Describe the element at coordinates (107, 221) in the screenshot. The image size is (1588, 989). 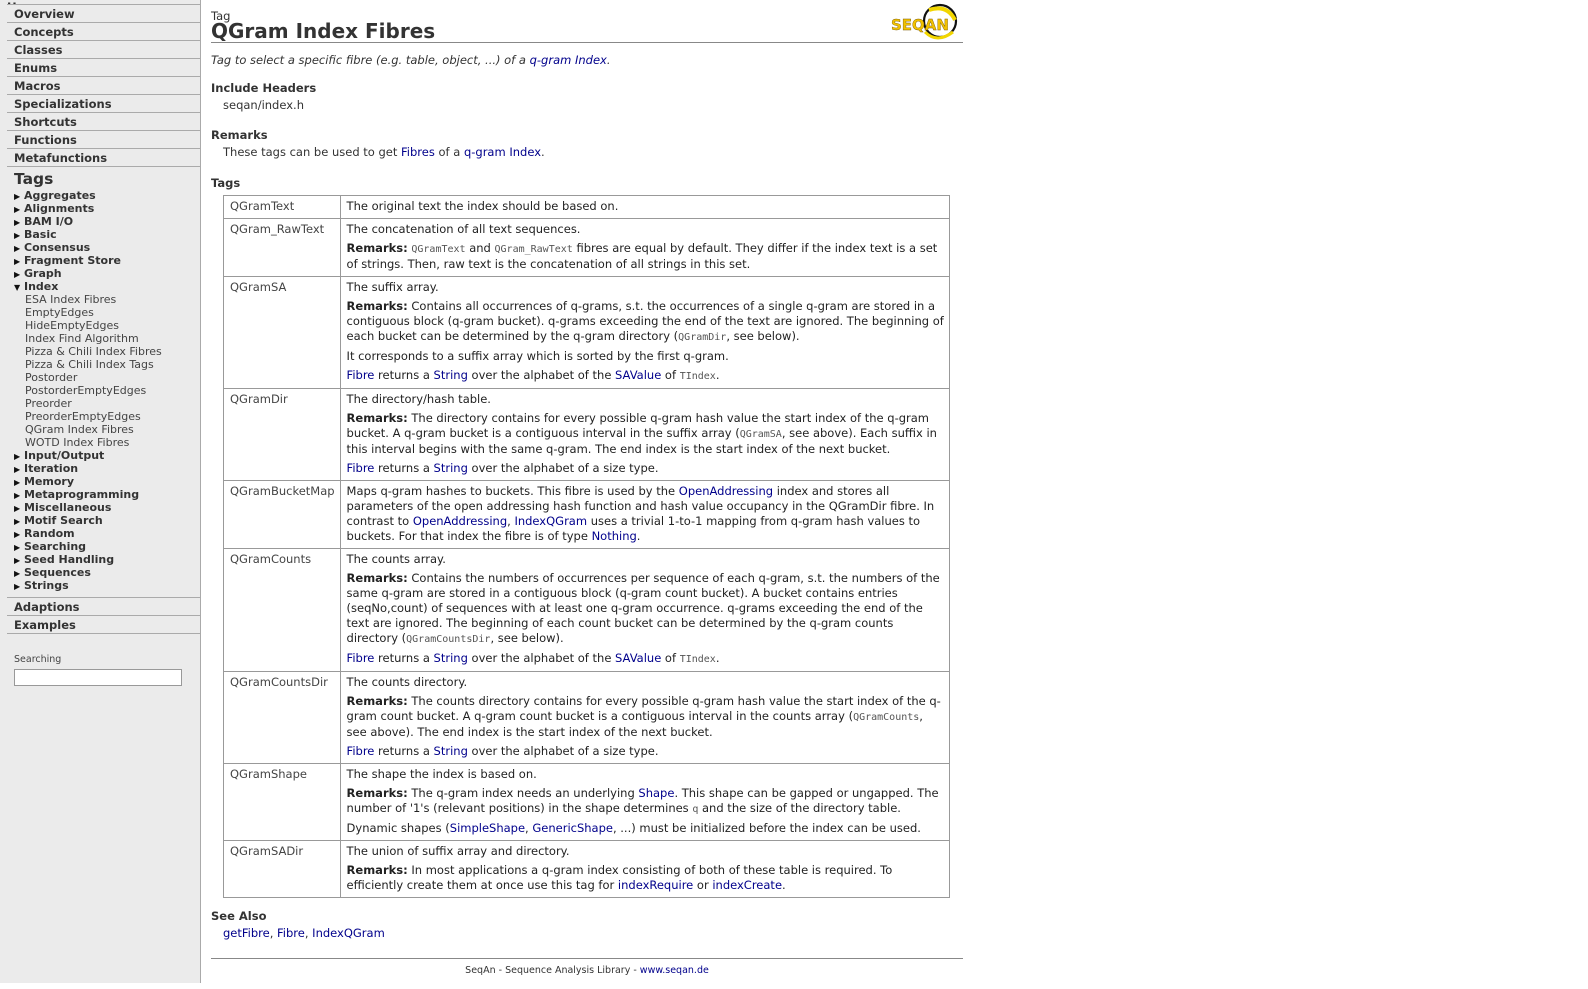
I see `tag-group-bam-i-o: ▶ BAM I/O` at that location.